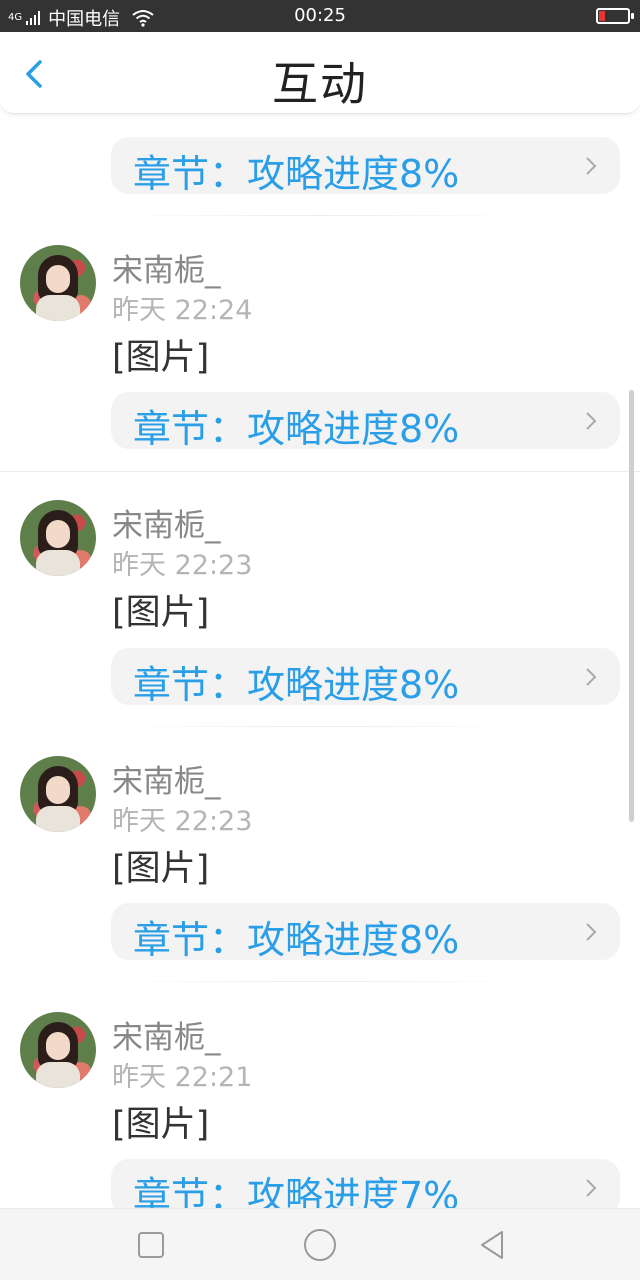  I want to click on scrollbar, so click(631, 606).